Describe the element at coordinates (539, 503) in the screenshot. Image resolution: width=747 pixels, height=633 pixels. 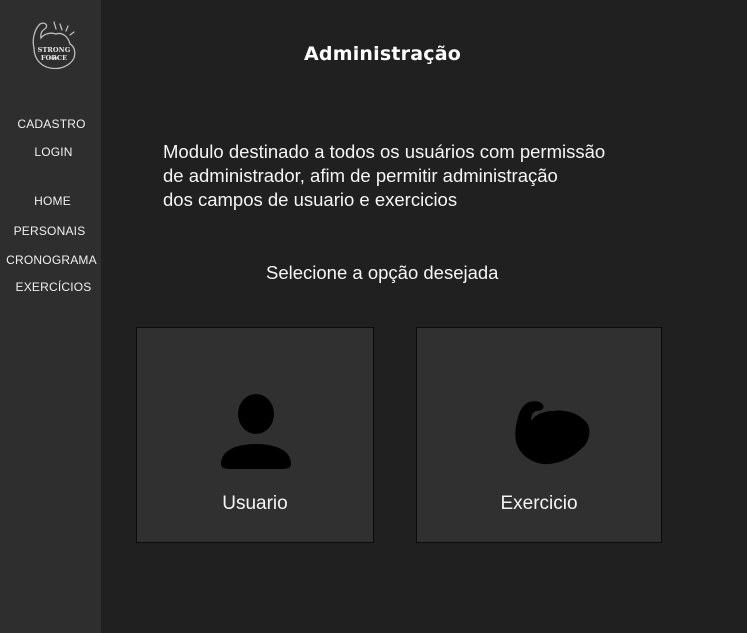
I see `exercicio-card-label: Exercicio` at that location.